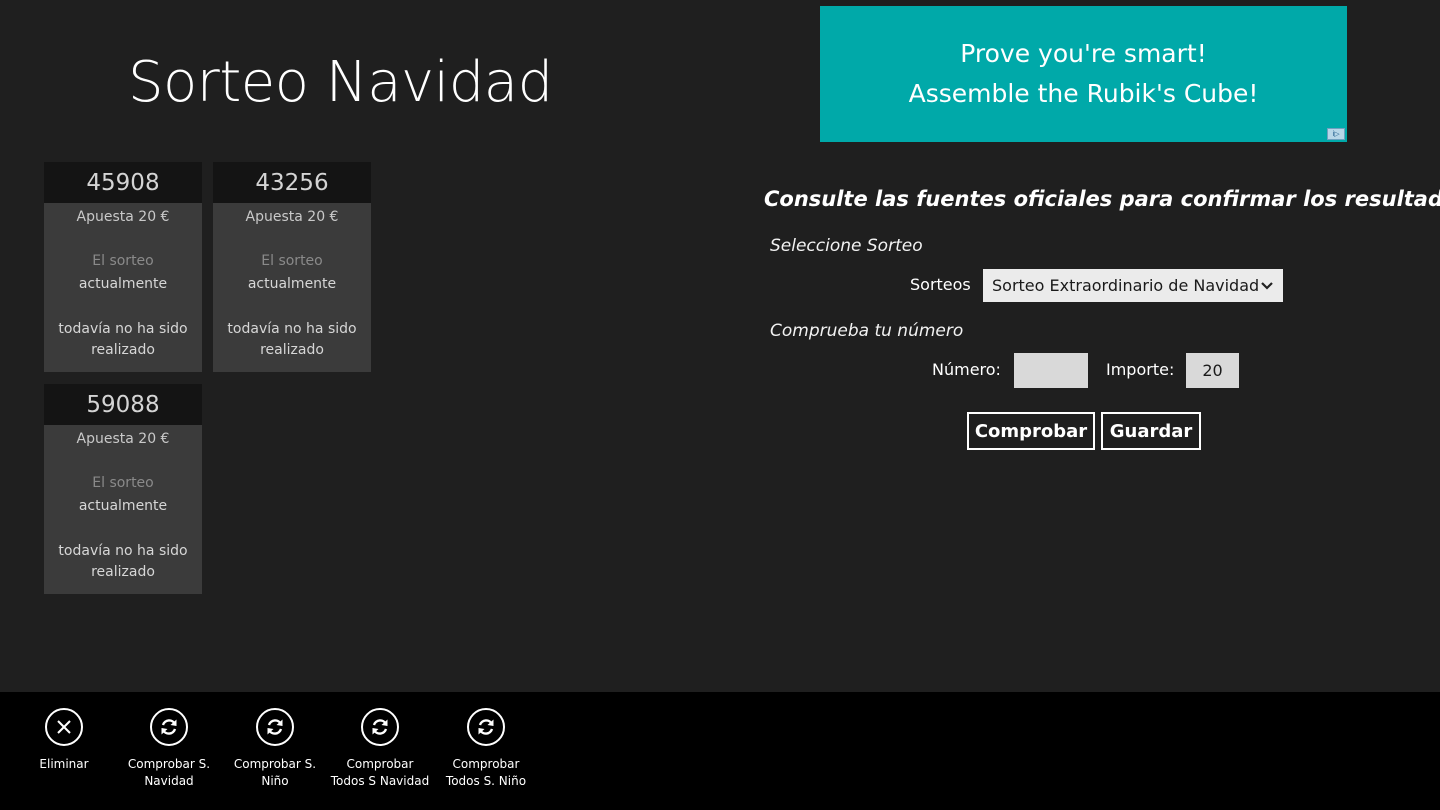  Describe the element at coordinates (275, 749) in the screenshot. I see `check-nino-button: Comprobar S. Niño` at that location.